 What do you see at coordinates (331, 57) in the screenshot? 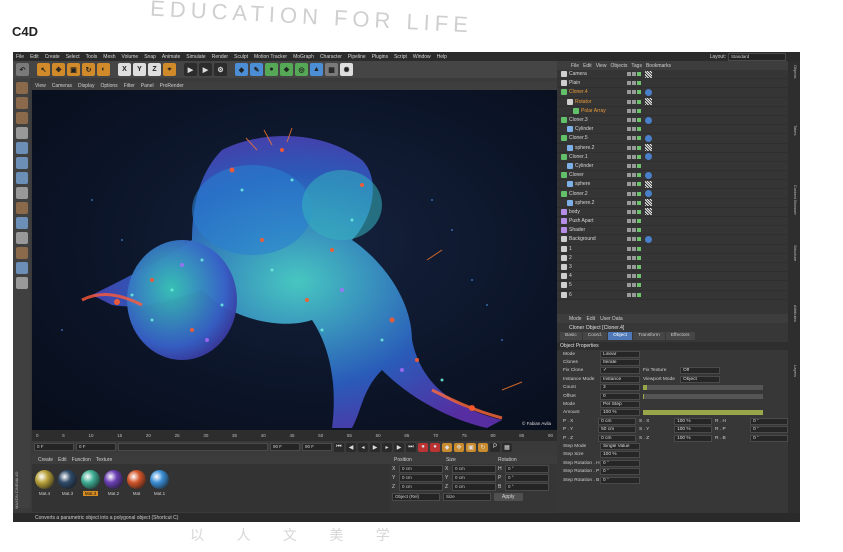
I see `menu-character: Character` at bounding box center [331, 57].